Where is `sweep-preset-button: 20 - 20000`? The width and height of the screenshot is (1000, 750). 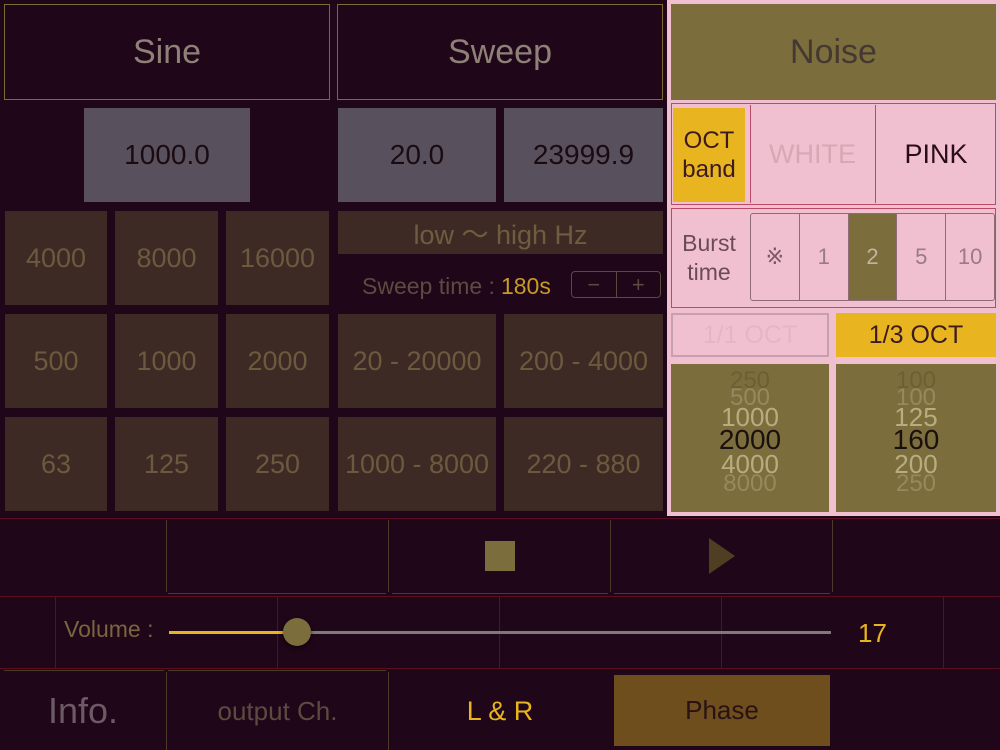
sweep-preset-button: 20 - 20000 is located at coordinates (417, 361).